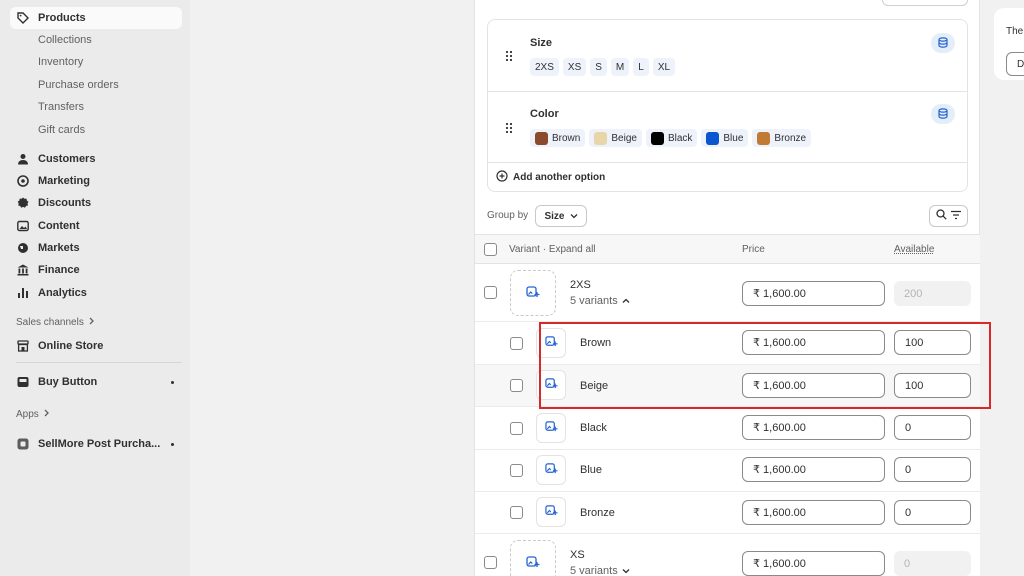 This screenshot has height=576, width=1024. I want to click on sidebar-item-label: Buy Button, so click(68, 382).